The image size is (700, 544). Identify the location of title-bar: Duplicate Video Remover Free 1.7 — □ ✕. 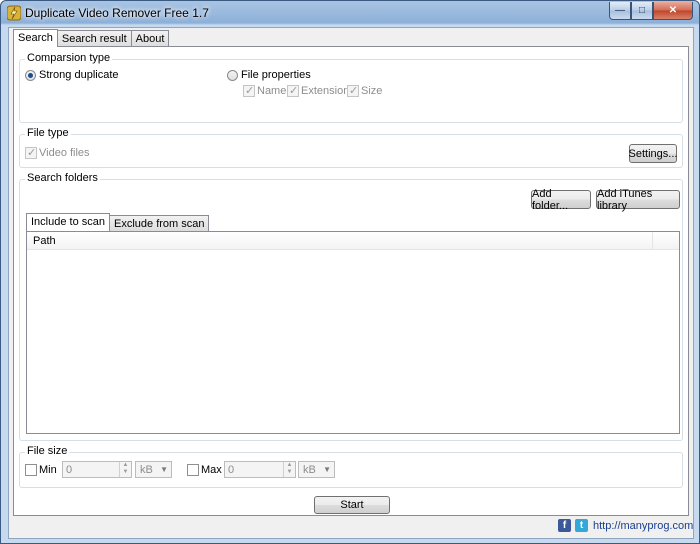
(350, 13).